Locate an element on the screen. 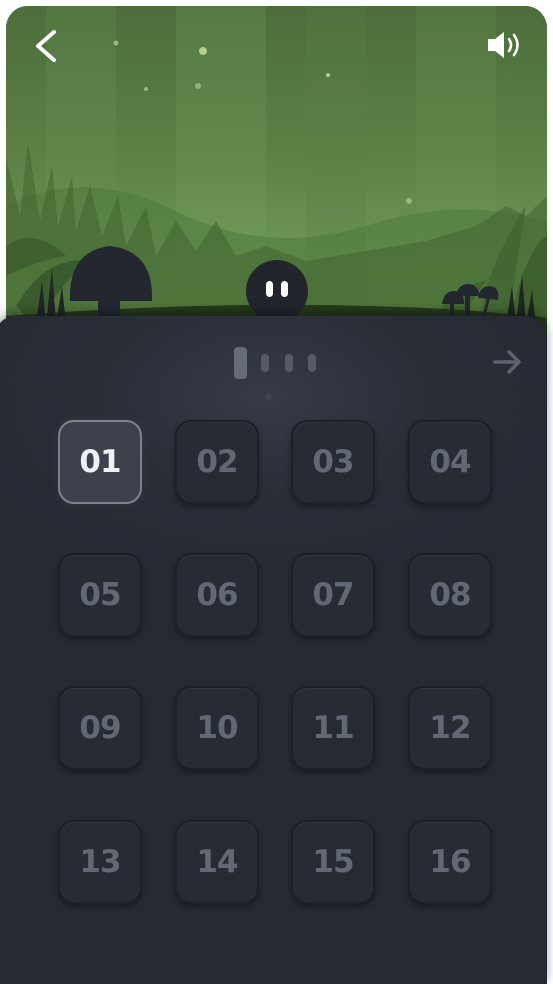  chevron-left-icon is located at coordinates (46, 46).